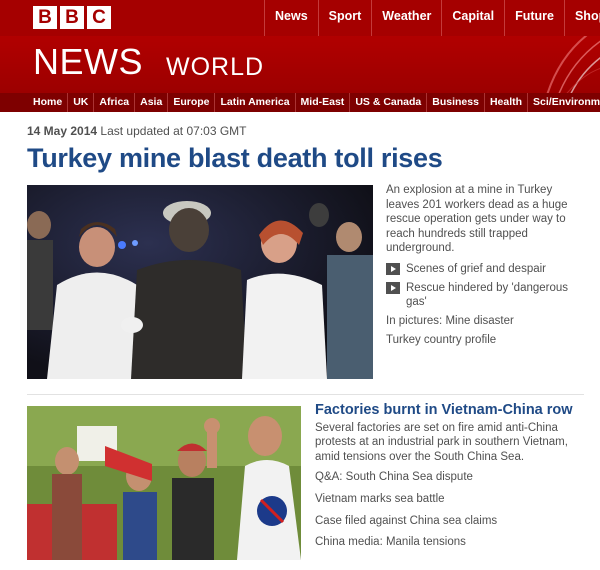 Image resolution: width=600 pixels, height=570 pixels. What do you see at coordinates (495, 295) in the screenshot?
I see `video-link-label: Rescue hindered by 'dangerous gas'` at bounding box center [495, 295].